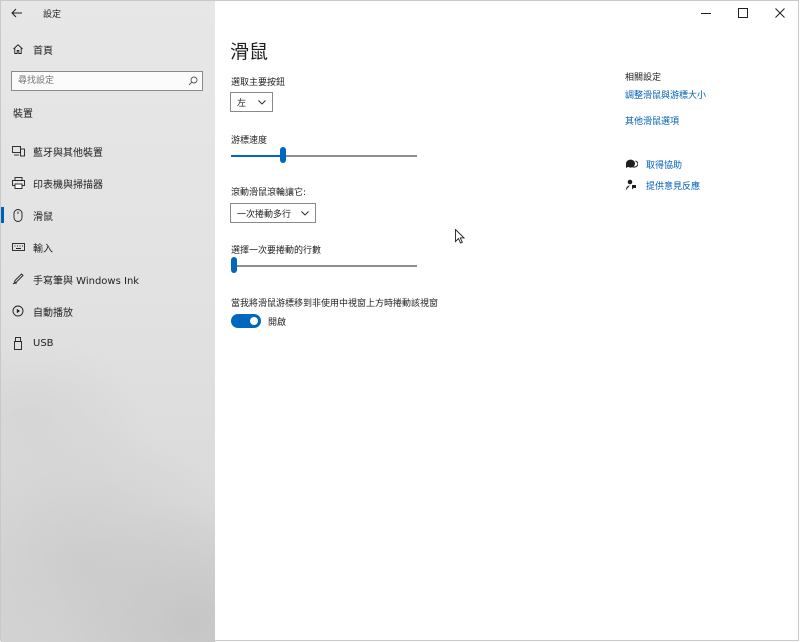 The image size is (800, 642). Describe the element at coordinates (23, 114) in the screenshot. I see `section-header: 裝置` at that location.